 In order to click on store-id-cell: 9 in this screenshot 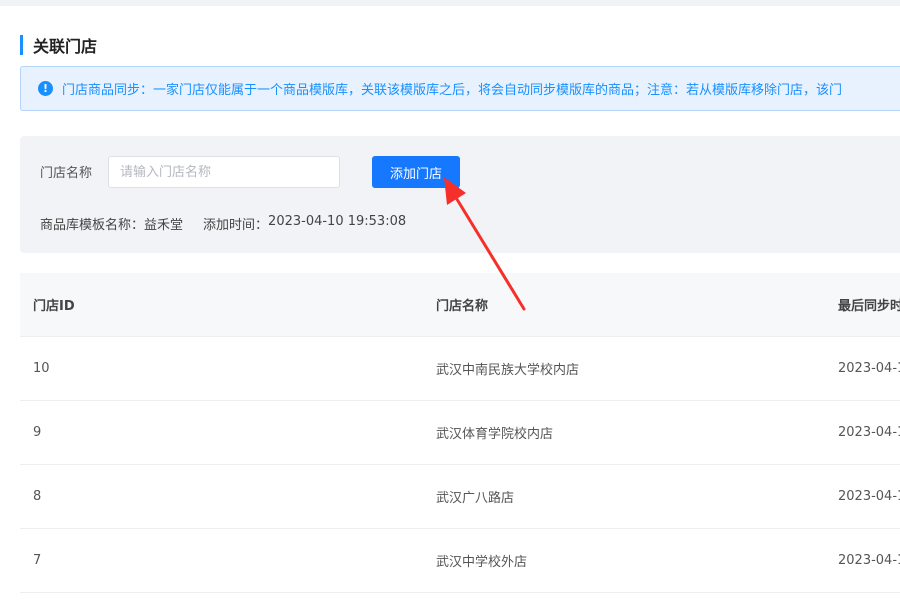, I will do `click(37, 432)`.